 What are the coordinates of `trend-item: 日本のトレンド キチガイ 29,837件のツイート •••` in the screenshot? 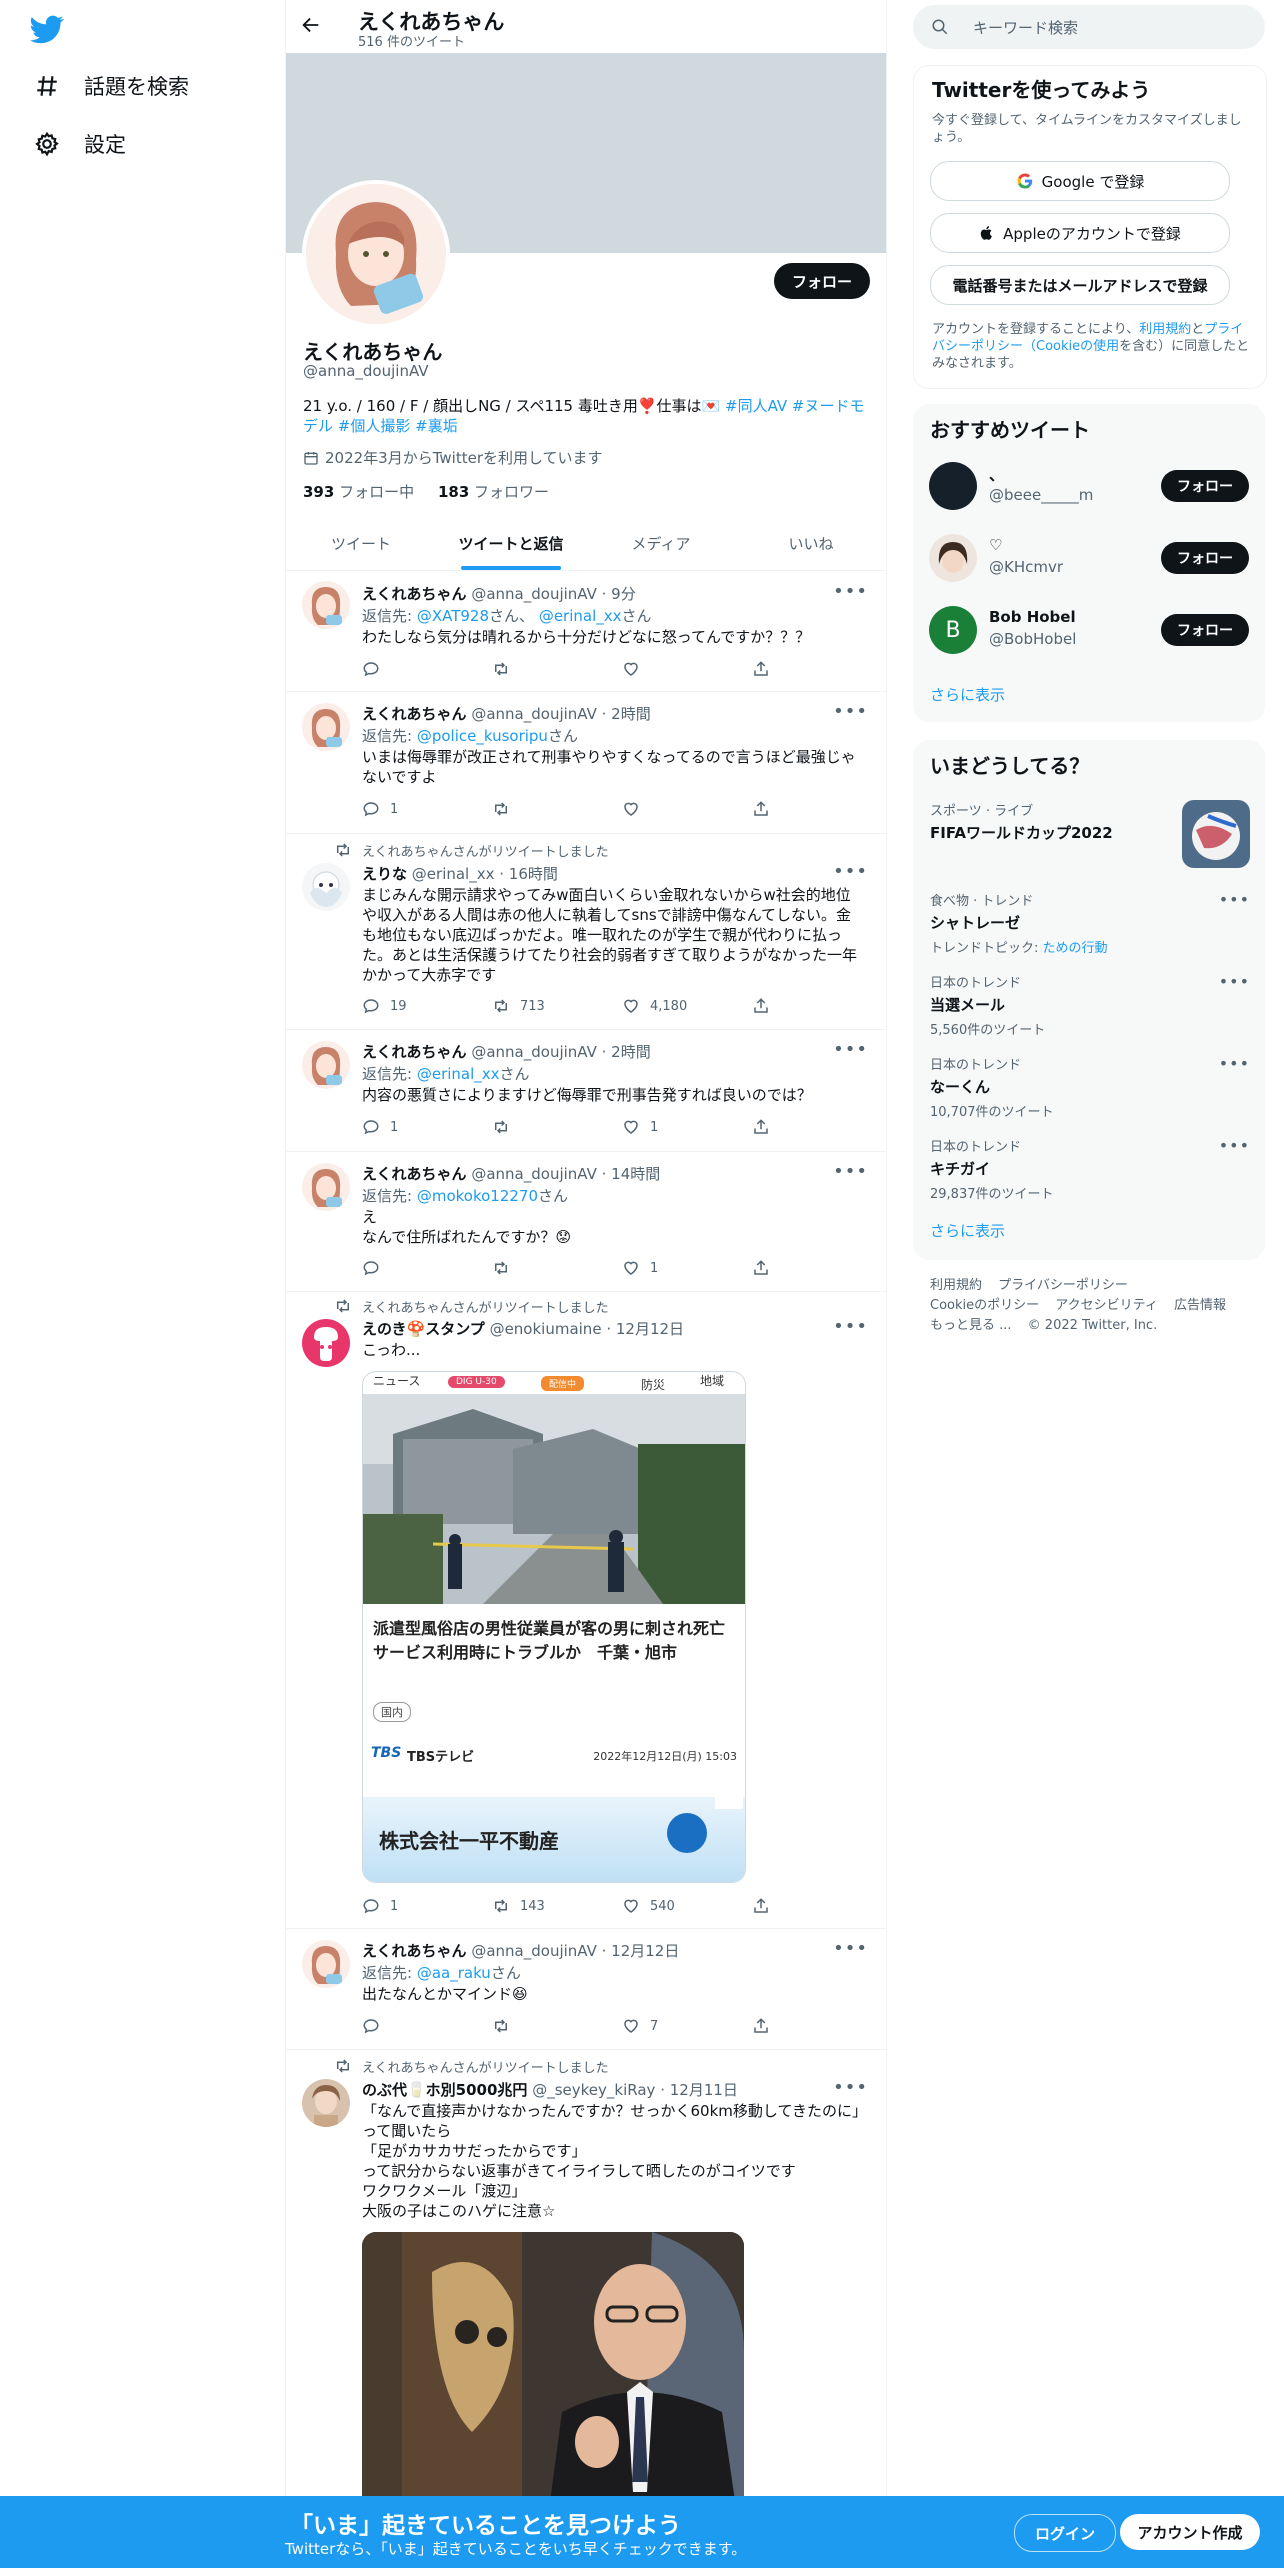 It's located at (1090, 1169).